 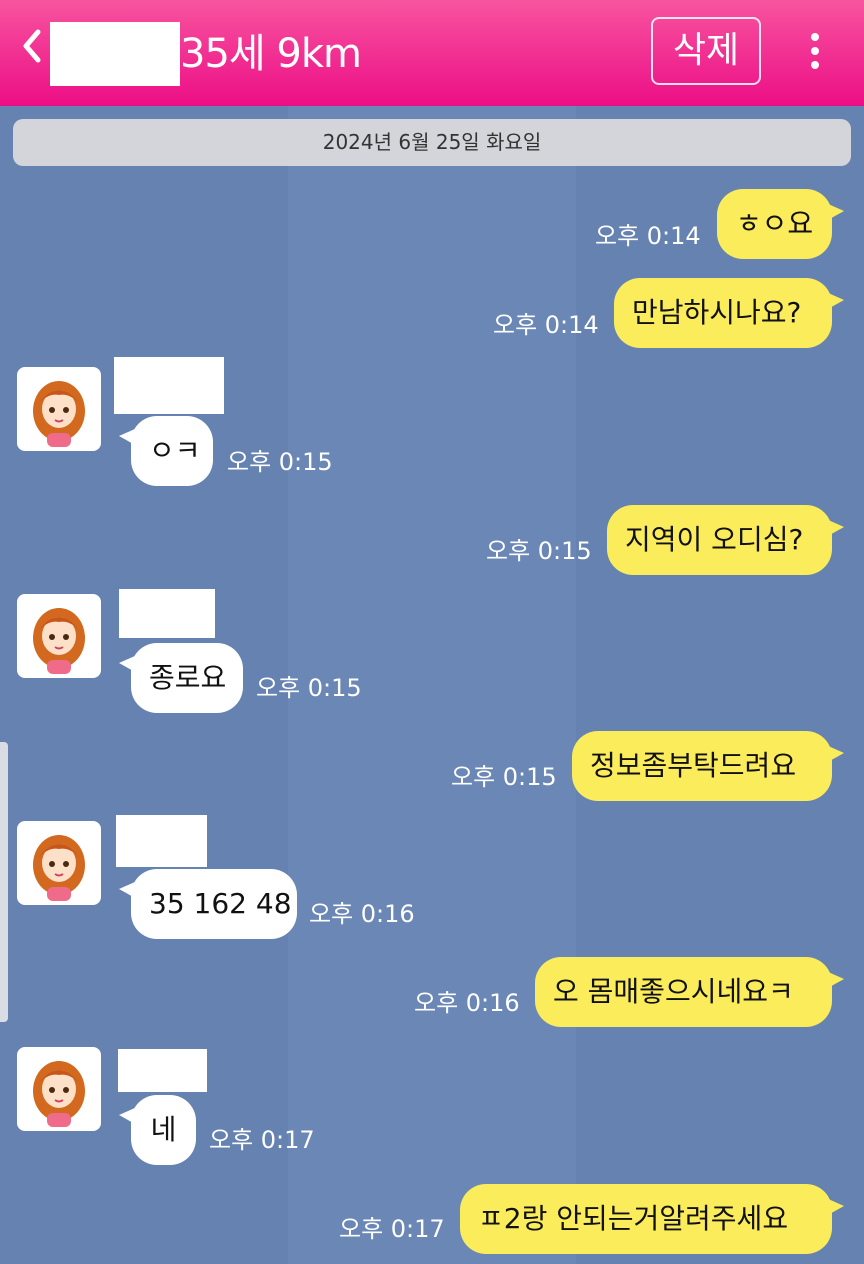 I want to click on scrollbar-handle, so click(x=4, y=882).